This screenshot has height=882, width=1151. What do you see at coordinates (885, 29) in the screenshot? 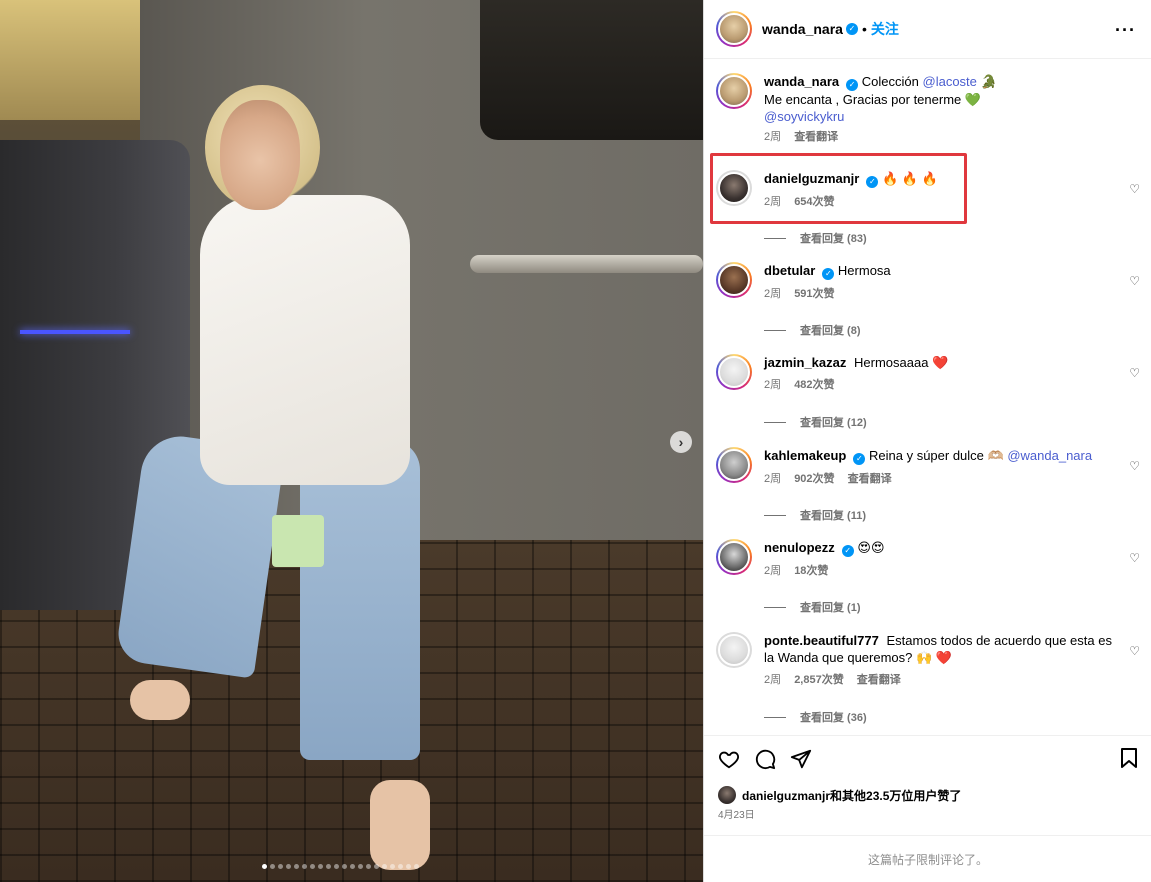
I see `follow-button: 关注` at bounding box center [885, 29].